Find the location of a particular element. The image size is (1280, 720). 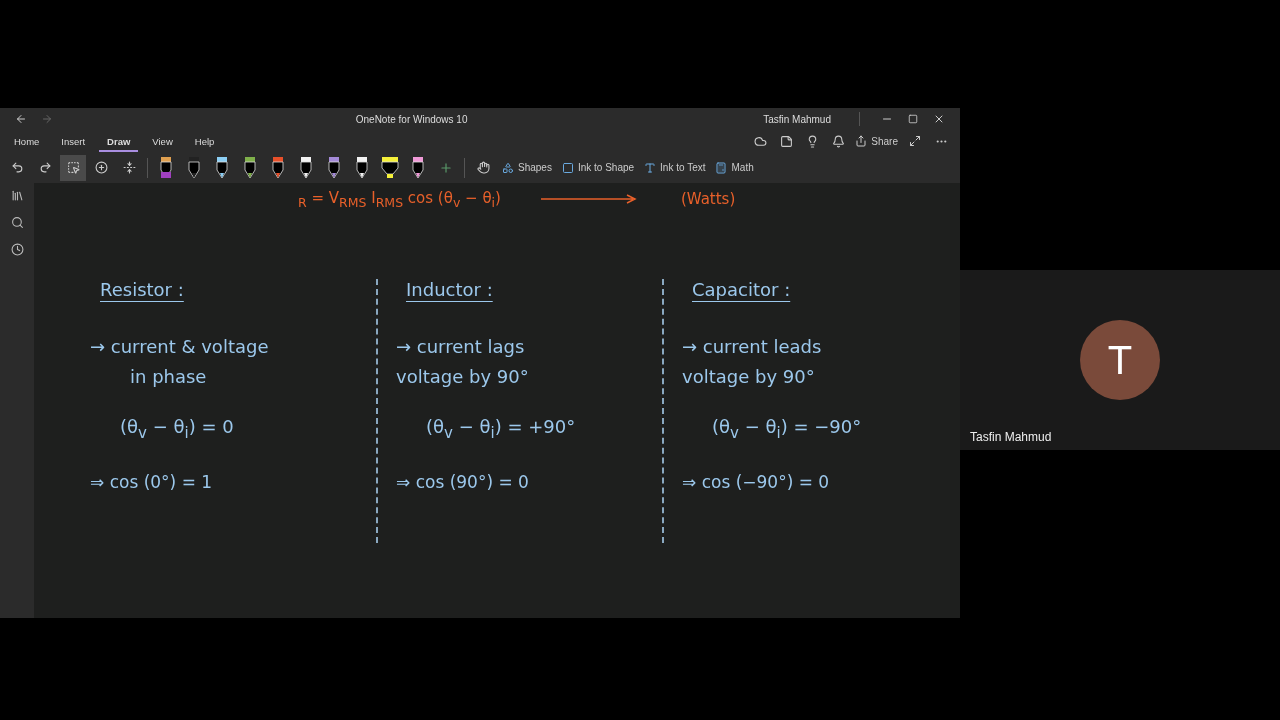

ink-result: ⇒ cos (0°) = 1 is located at coordinates (151, 481).